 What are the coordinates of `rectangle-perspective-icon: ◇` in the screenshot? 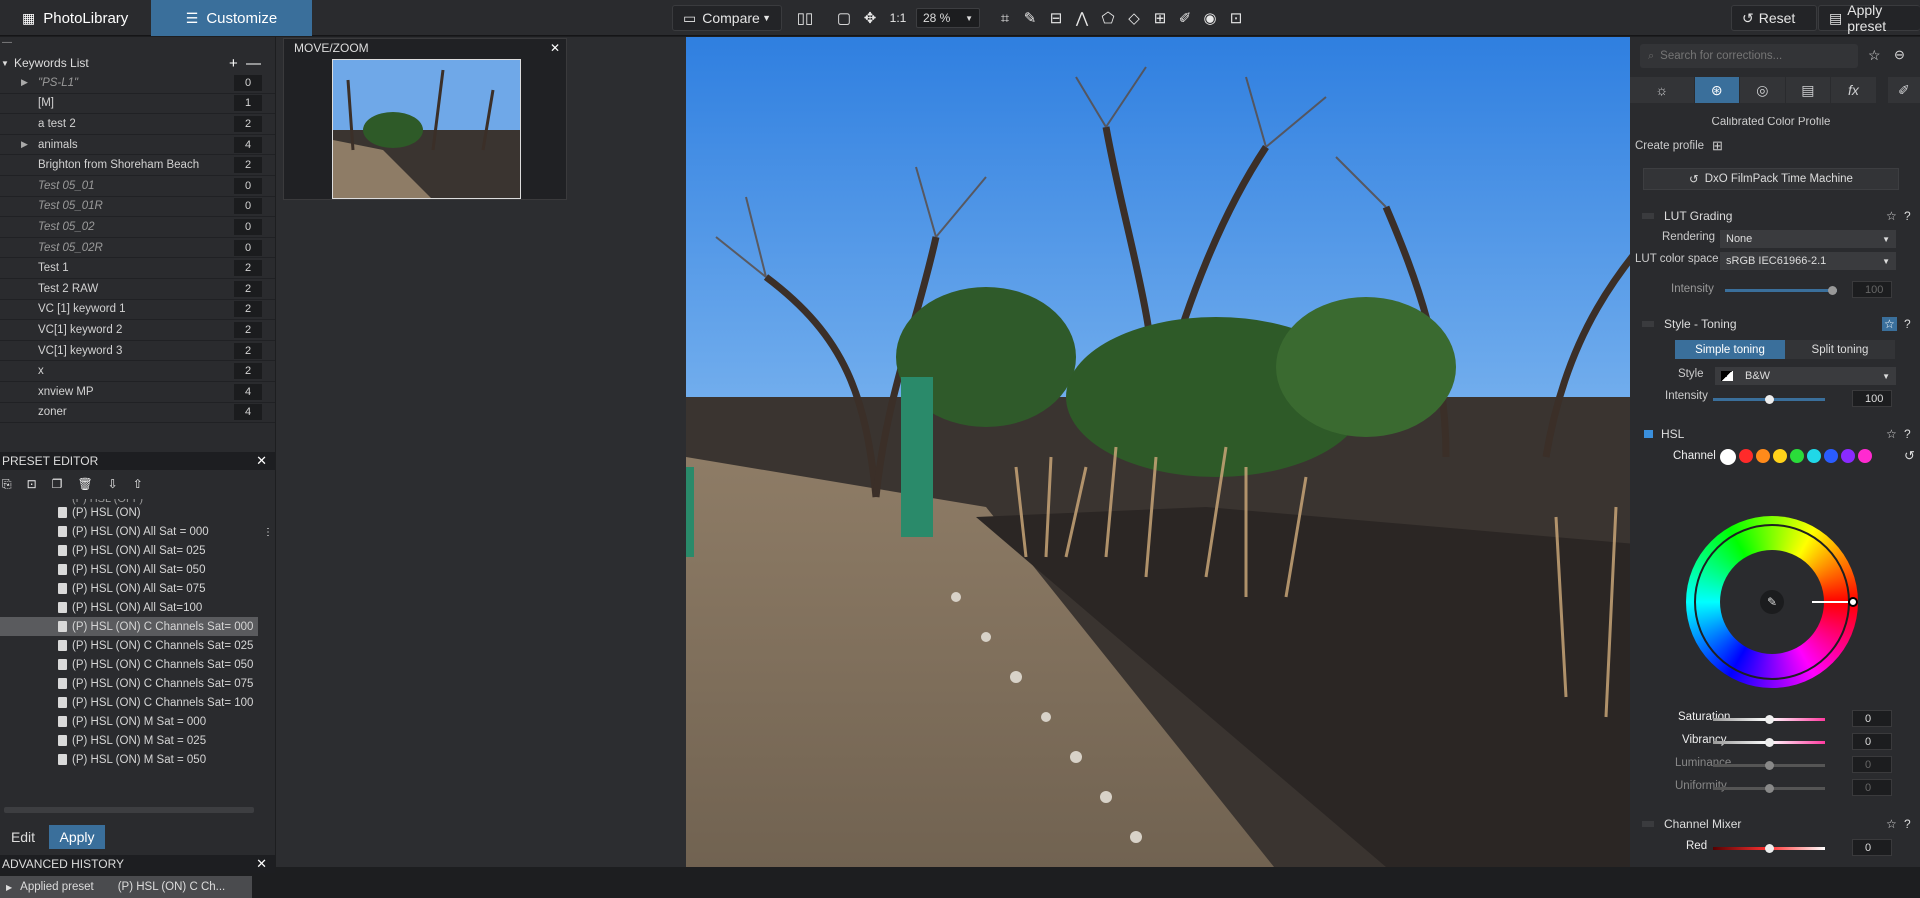 It's located at (1134, 18).